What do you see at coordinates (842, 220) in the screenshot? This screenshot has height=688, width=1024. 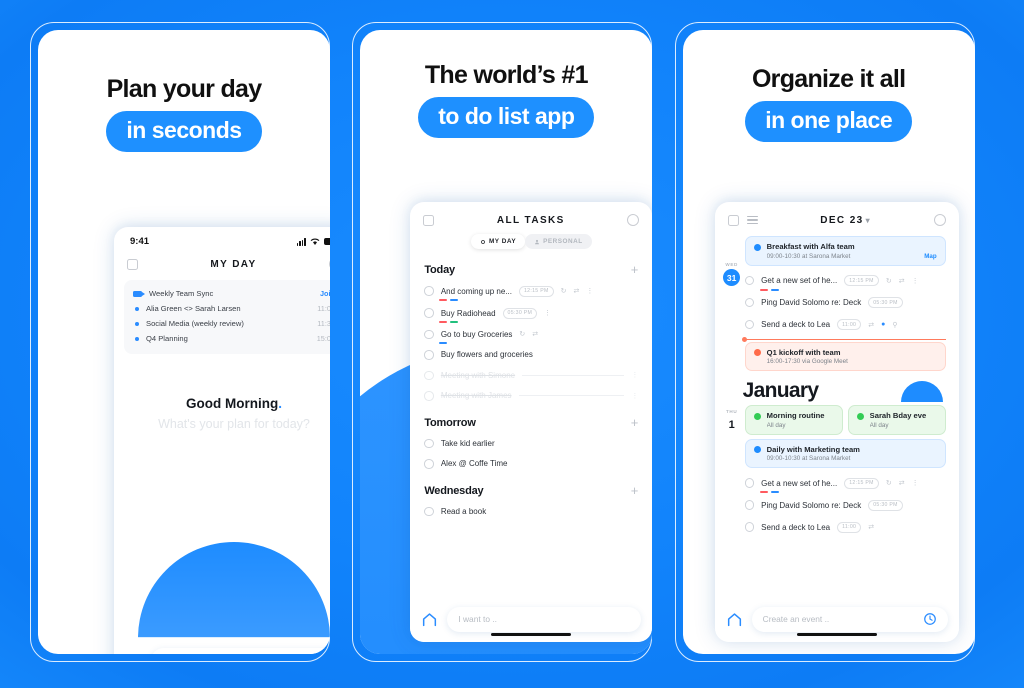 I see `date-label: DEC 23` at bounding box center [842, 220].